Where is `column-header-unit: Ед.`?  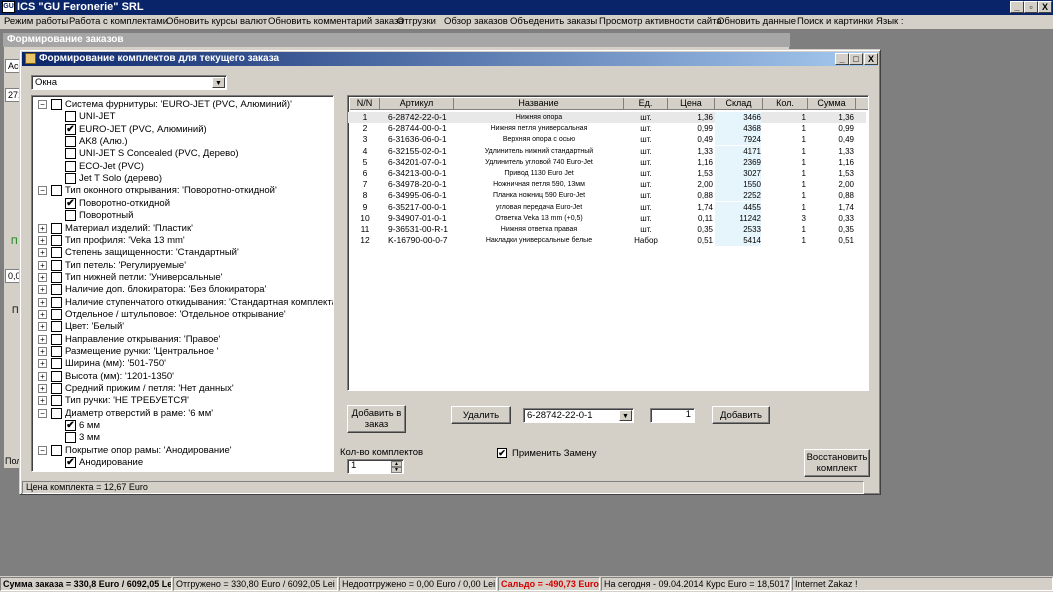 column-header-unit: Ед. is located at coordinates (646, 104).